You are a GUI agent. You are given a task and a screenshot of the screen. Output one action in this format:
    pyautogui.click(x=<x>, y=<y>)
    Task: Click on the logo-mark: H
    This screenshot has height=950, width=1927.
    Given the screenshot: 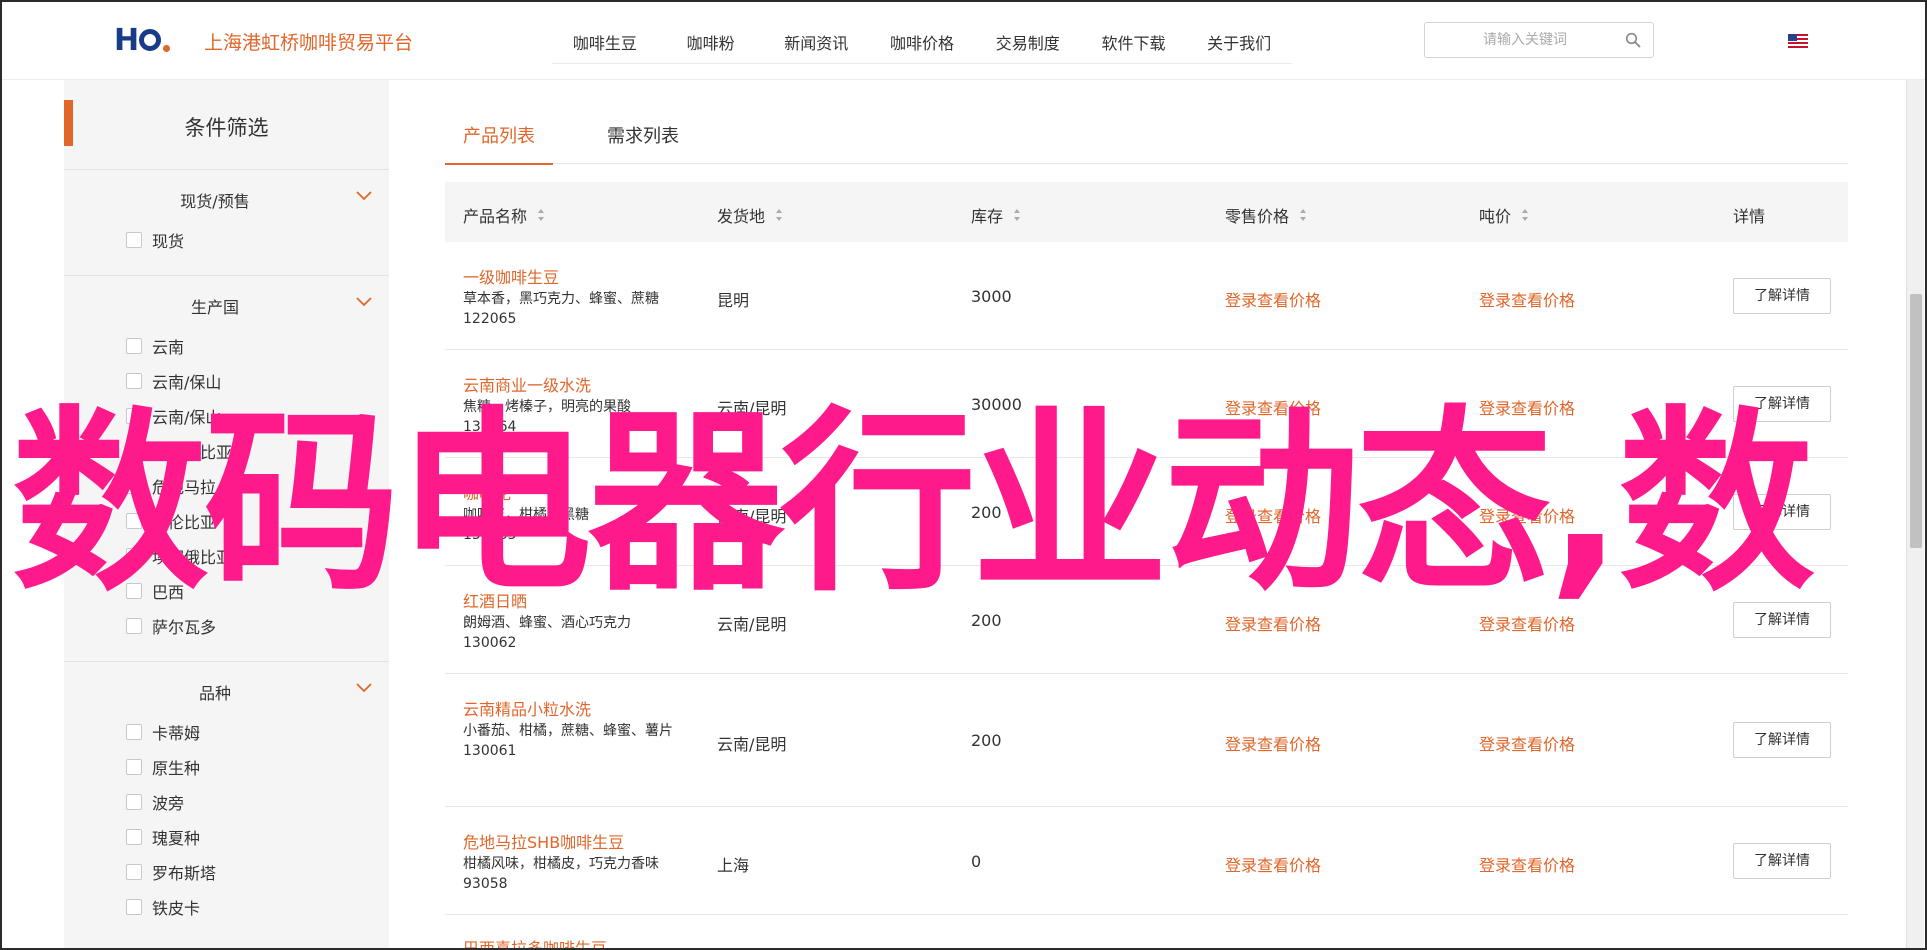 What is the action you would take?
    pyautogui.click(x=142, y=40)
    